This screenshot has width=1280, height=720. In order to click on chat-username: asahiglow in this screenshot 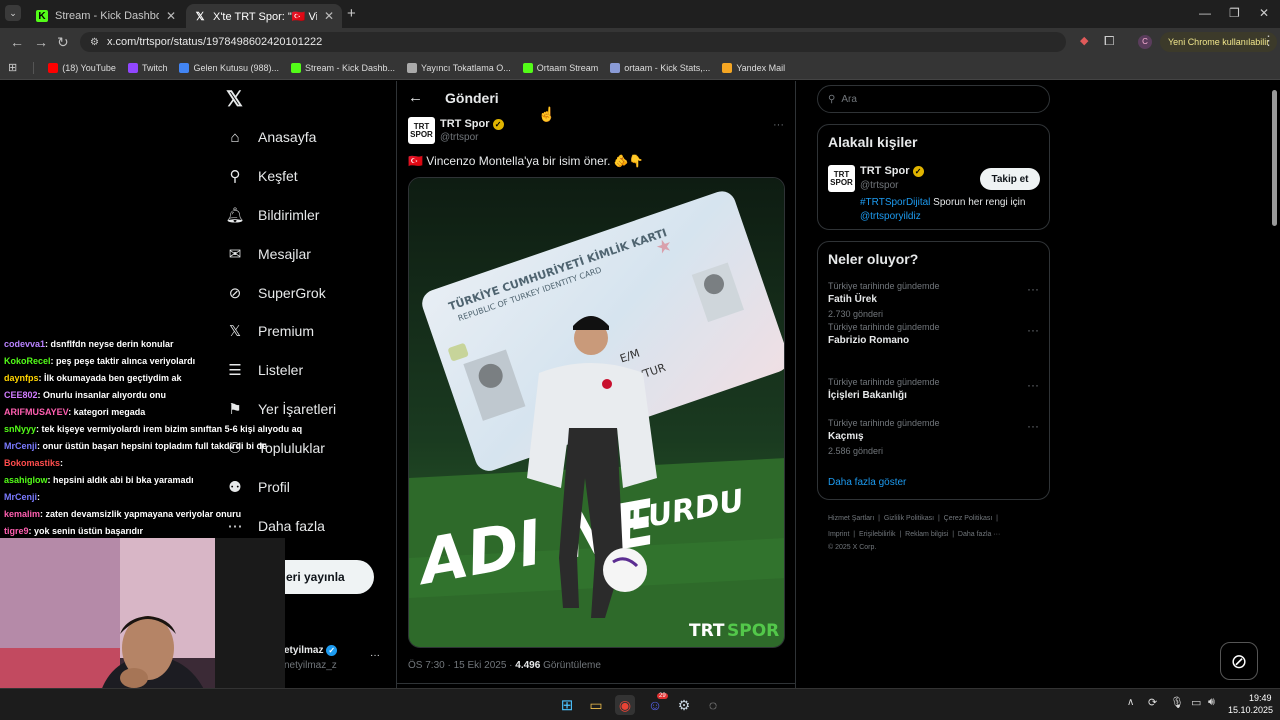, I will do `click(26, 480)`.